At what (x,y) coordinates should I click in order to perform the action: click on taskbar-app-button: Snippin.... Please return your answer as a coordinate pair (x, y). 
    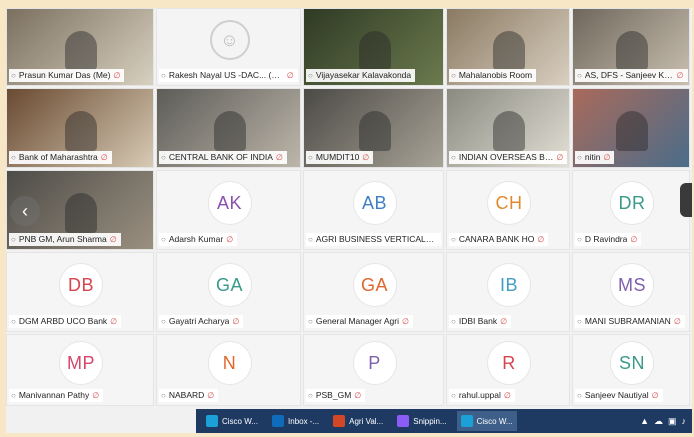
    Looking at the image, I should click on (421, 421).